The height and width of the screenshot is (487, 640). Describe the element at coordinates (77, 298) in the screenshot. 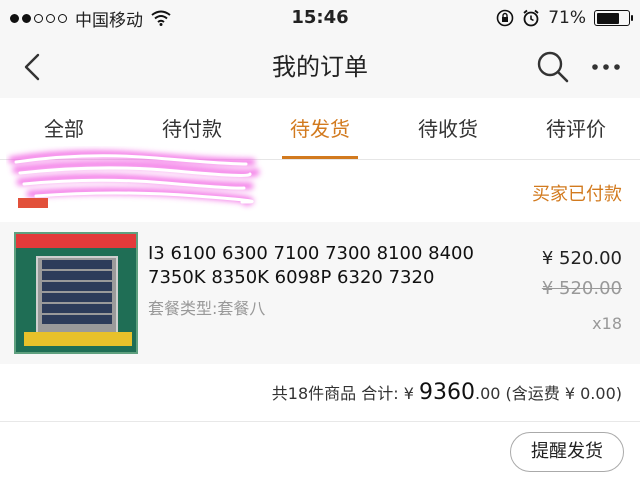

I see `thumbnail-board` at that location.